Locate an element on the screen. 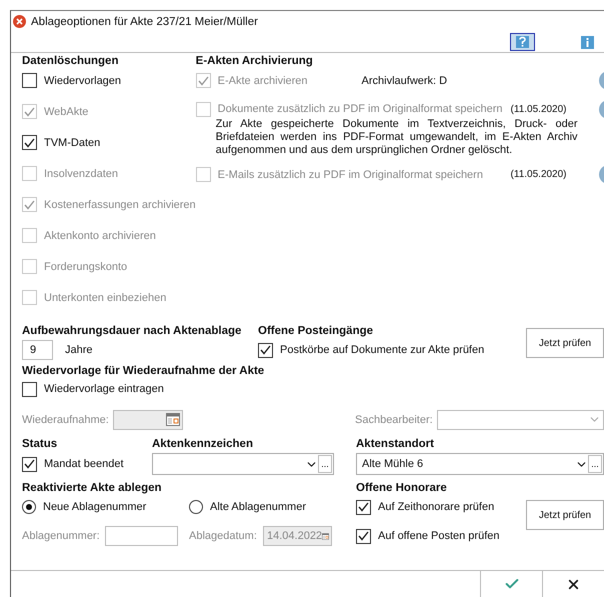 This screenshot has height=597, width=604. section-heading: Wiedervorlage für Wiederaufnahme der Akte is located at coordinates (144, 371).